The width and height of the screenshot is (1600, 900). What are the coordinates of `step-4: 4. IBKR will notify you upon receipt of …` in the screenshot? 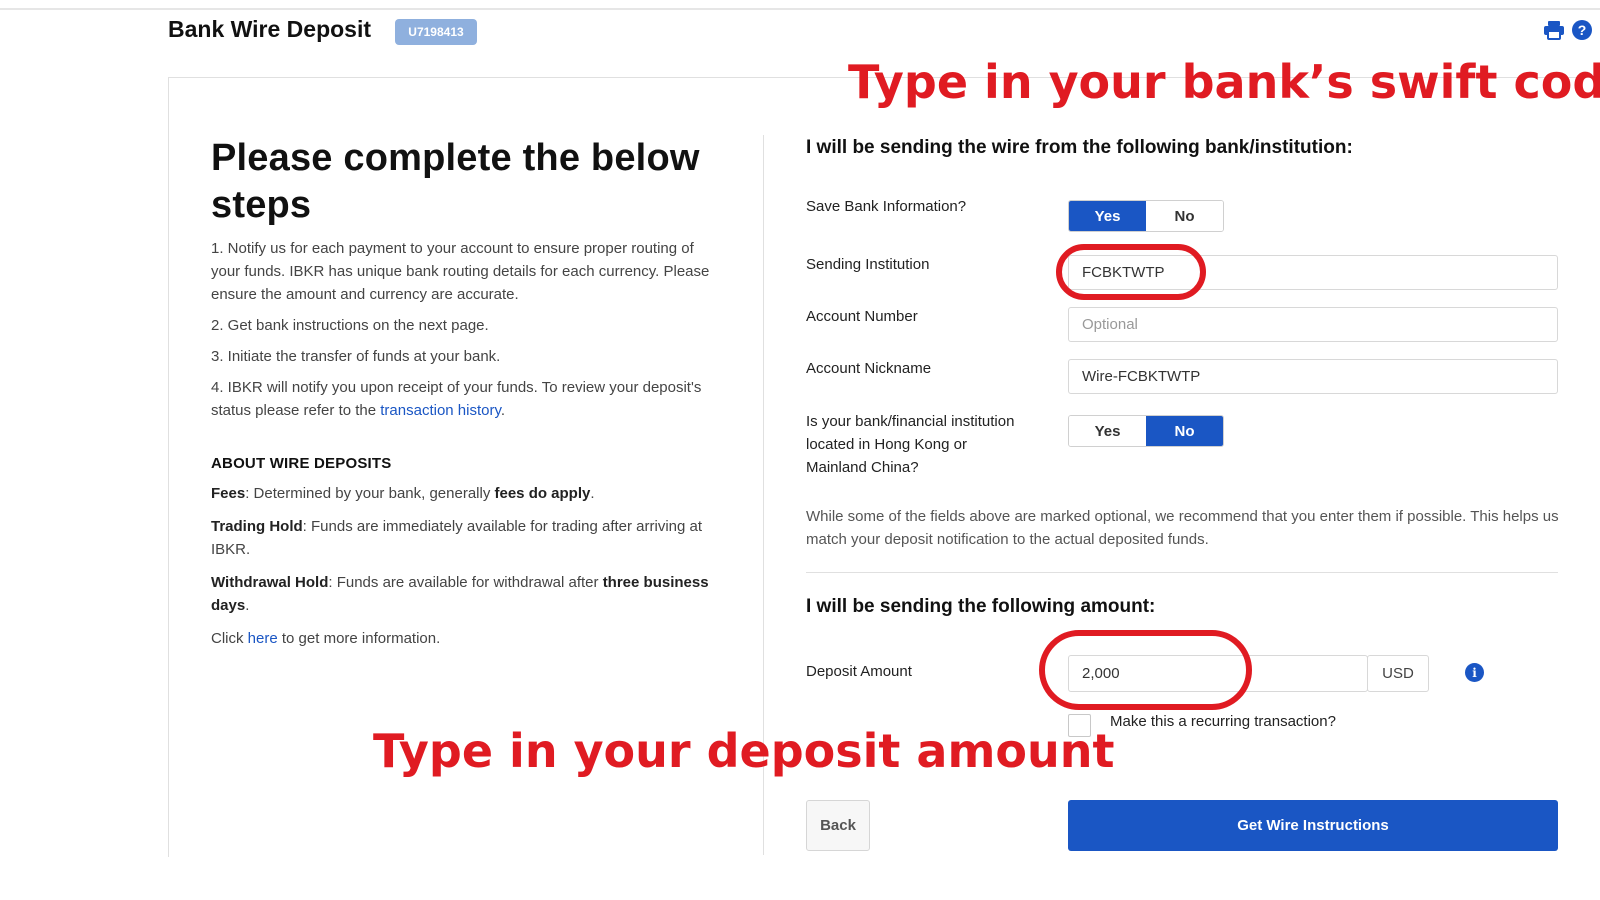 It's located at (466, 399).